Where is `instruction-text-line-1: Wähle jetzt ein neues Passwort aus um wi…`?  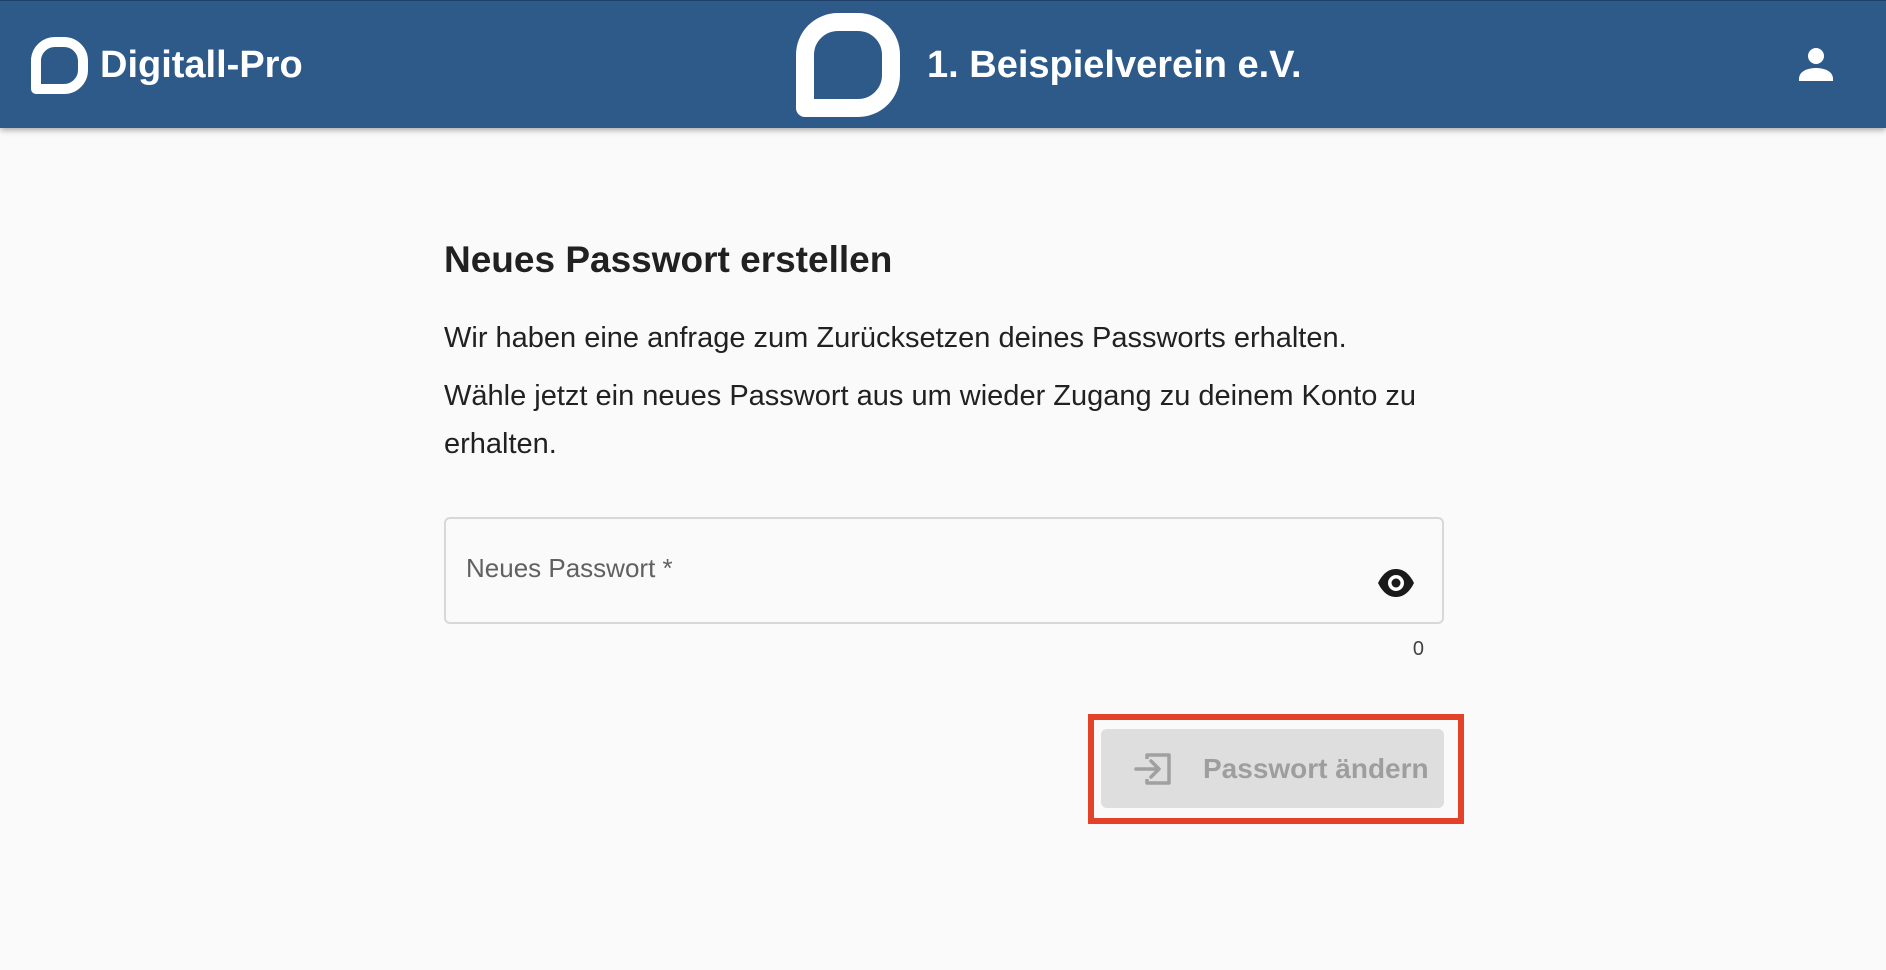 instruction-text-line-1: Wähle jetzt ein neues Passwort aus um wi… is located at coordinates (930, 396).